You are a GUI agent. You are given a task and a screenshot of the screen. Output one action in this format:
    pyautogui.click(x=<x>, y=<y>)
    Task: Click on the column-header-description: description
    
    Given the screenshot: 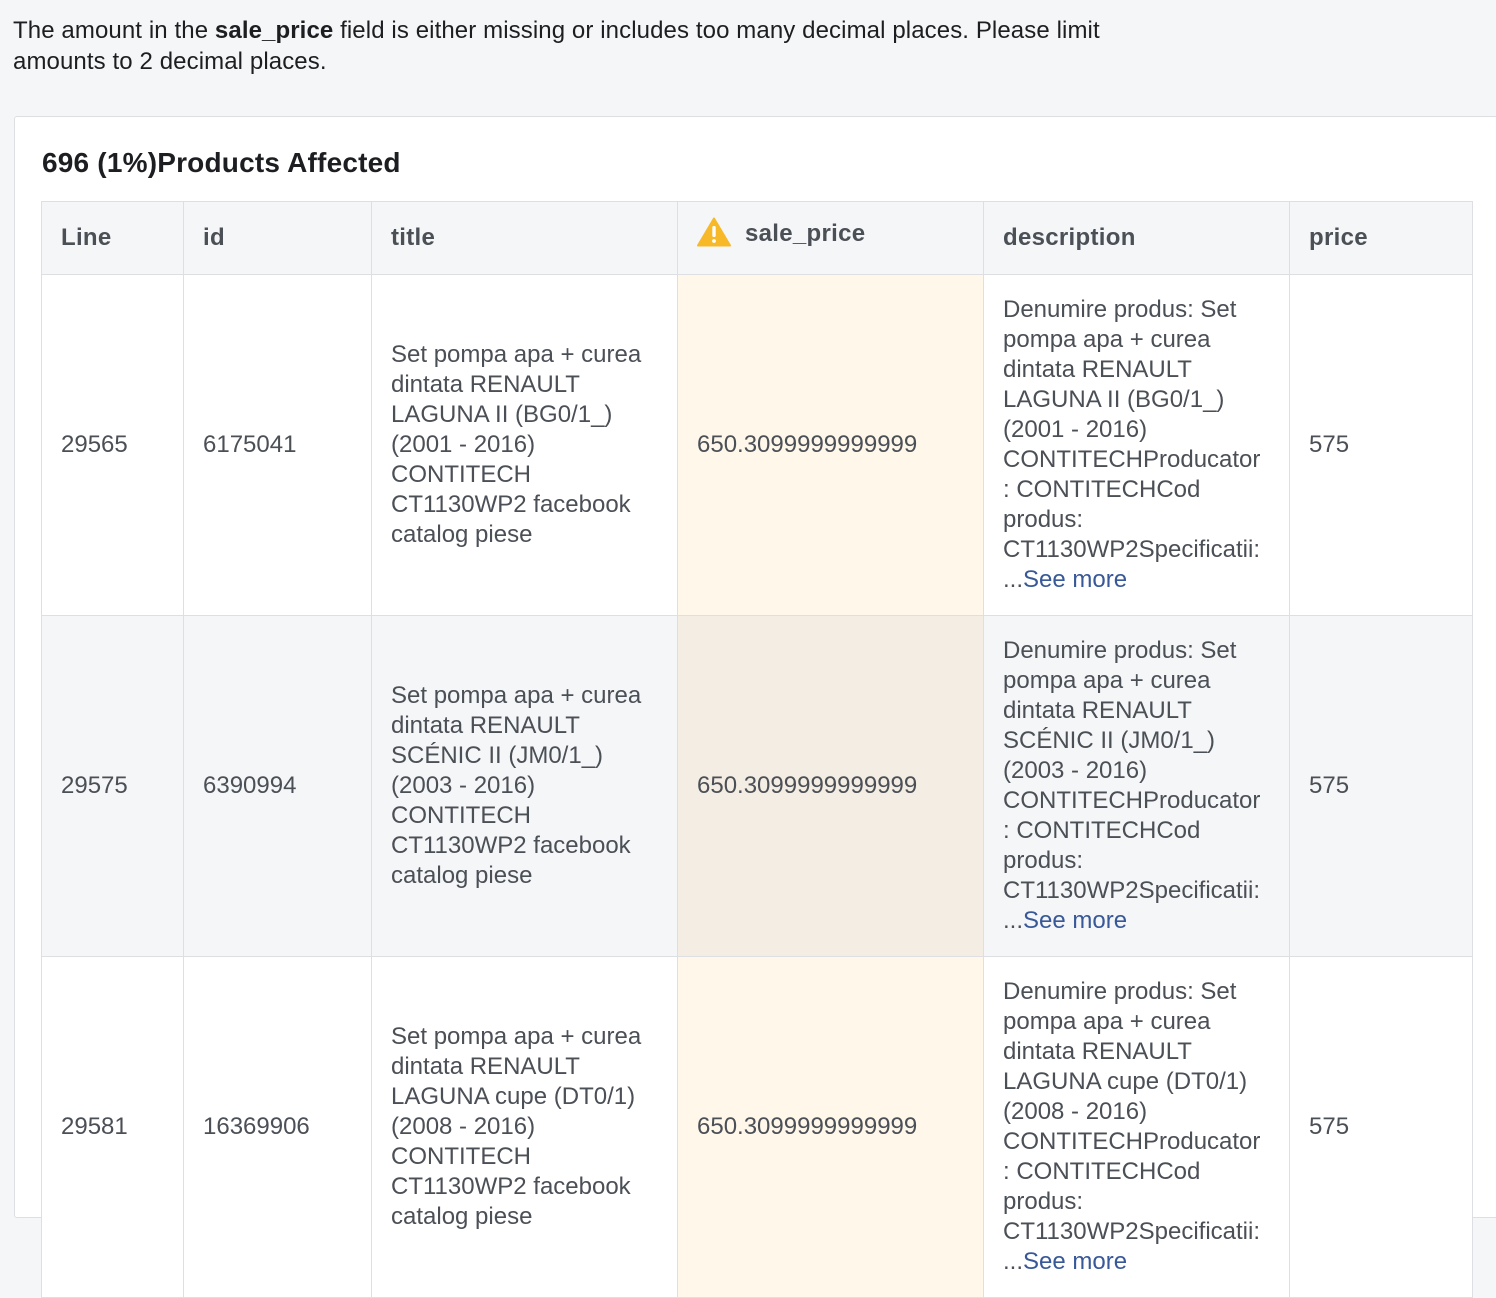 What is the action you would take?
    pyautogui.click(x=1136, y=238)
    